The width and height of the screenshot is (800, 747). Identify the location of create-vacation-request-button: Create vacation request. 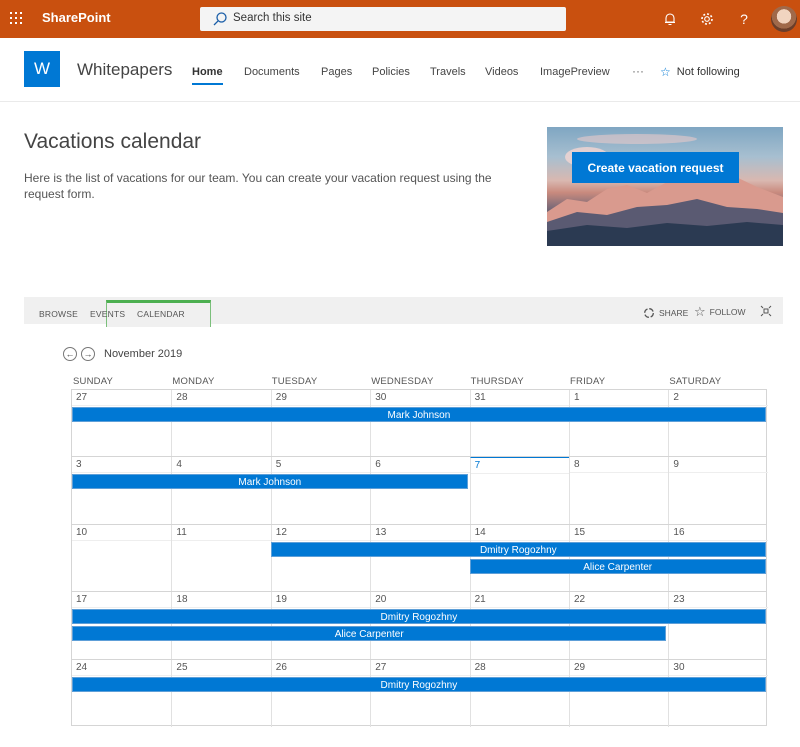
(655, 167).